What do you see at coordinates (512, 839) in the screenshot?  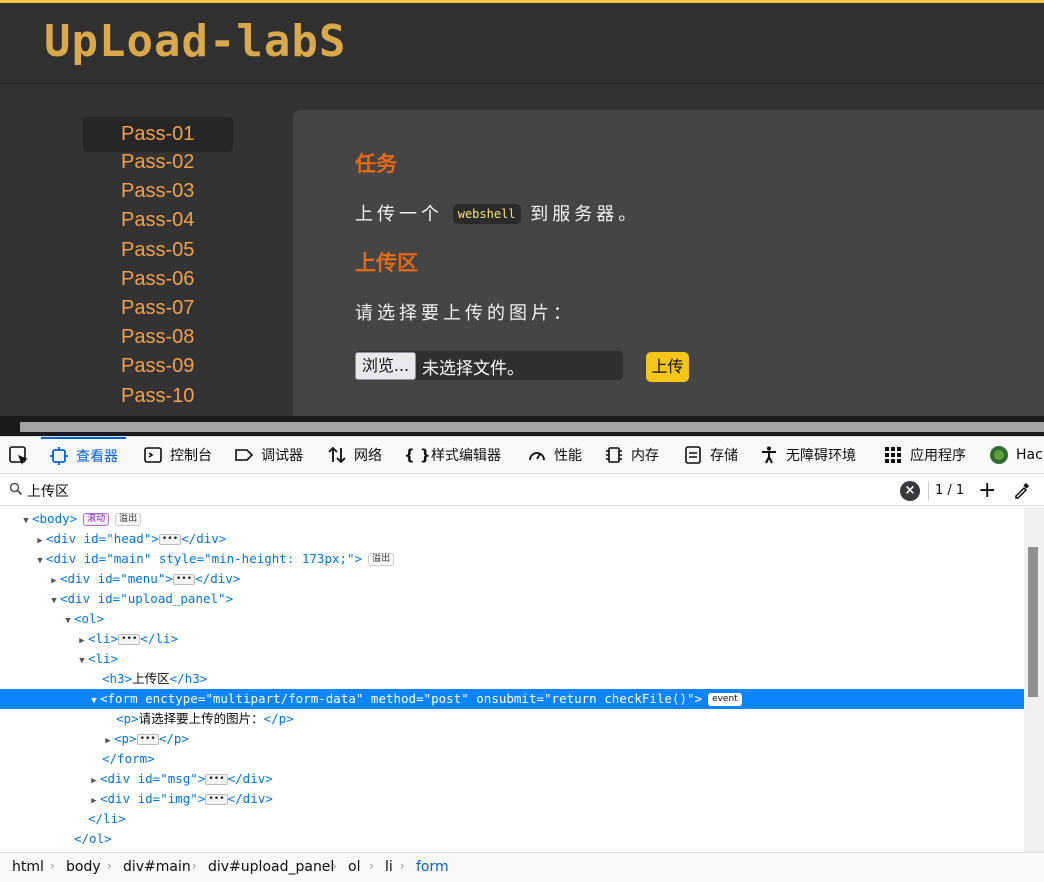 I see `node-ol-close: </ol>` at bounding box center [512, 839].